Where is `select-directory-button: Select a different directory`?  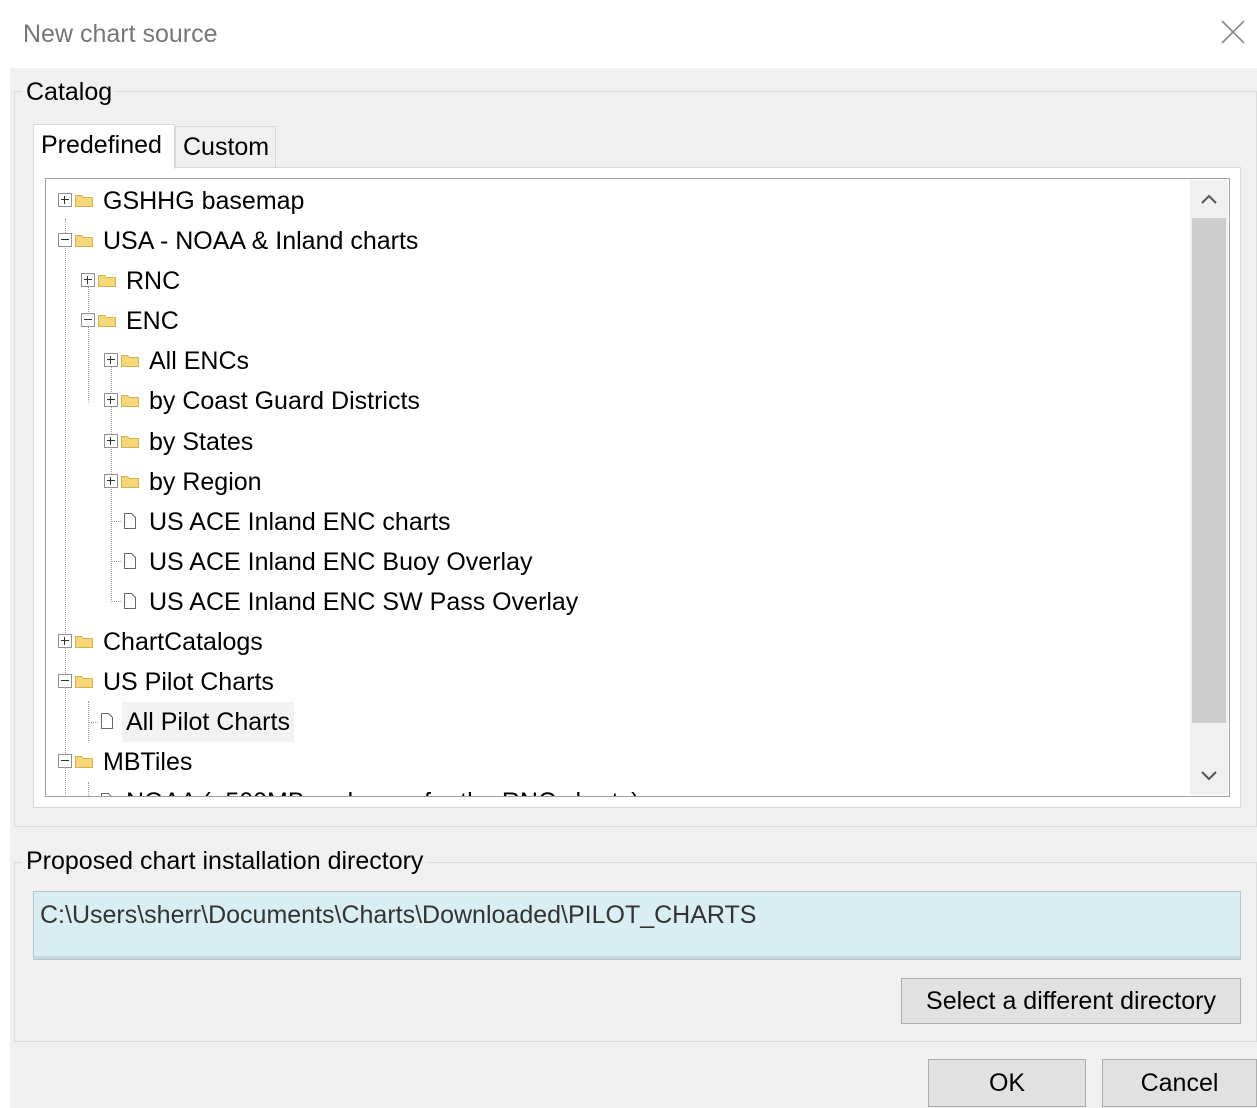
select-directory-button: Select a different directory is located at coordinates (1071, 1001).